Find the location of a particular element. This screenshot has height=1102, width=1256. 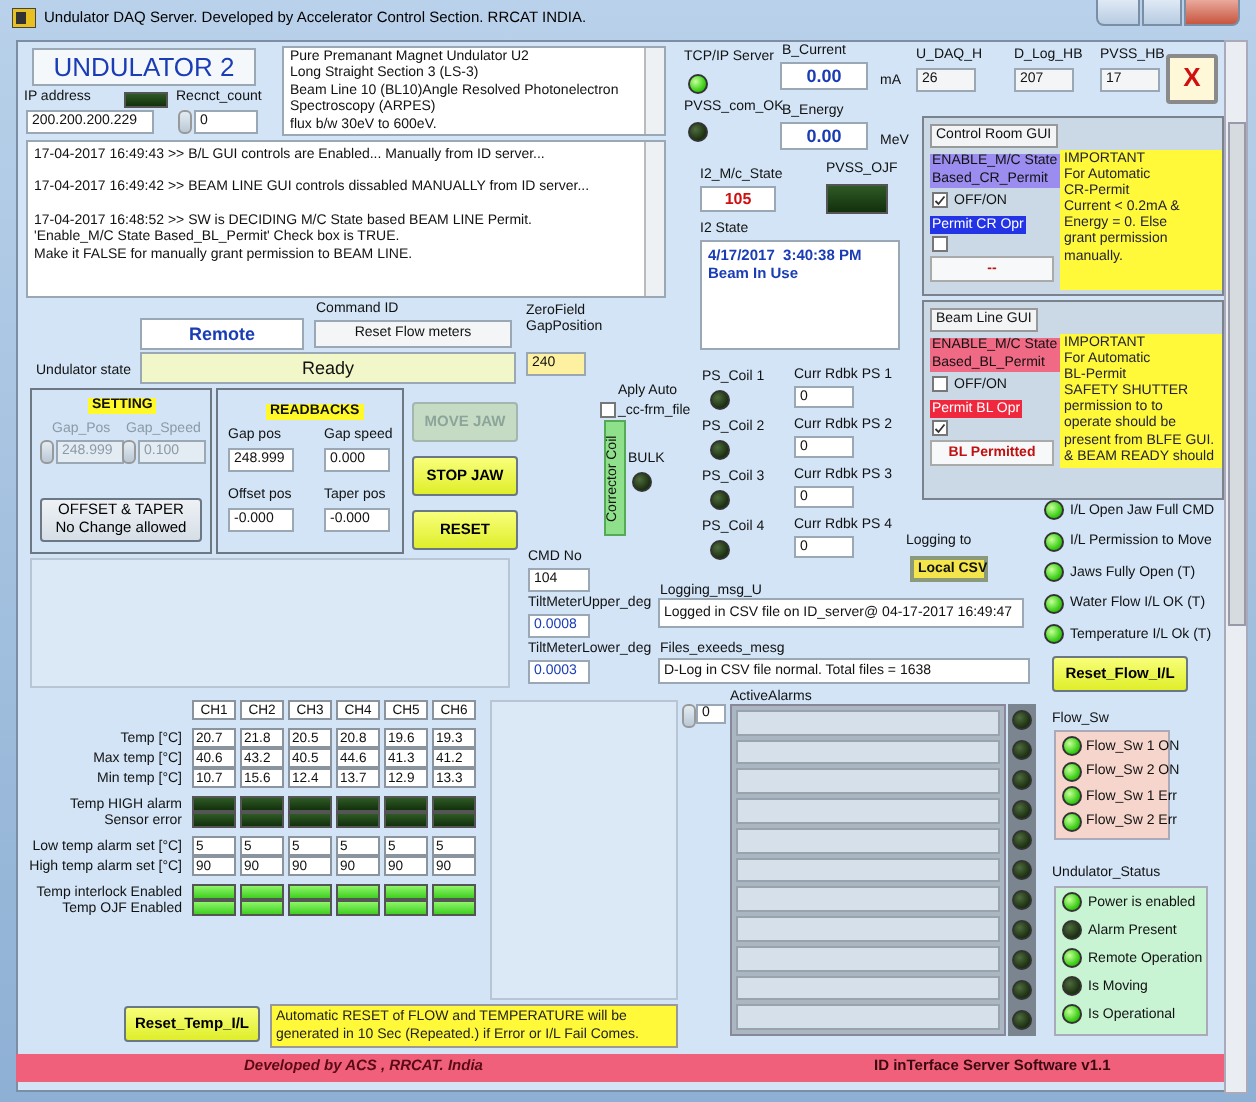

device-name-display: UNDULATOR 2 is located at coordinates (144, 67).